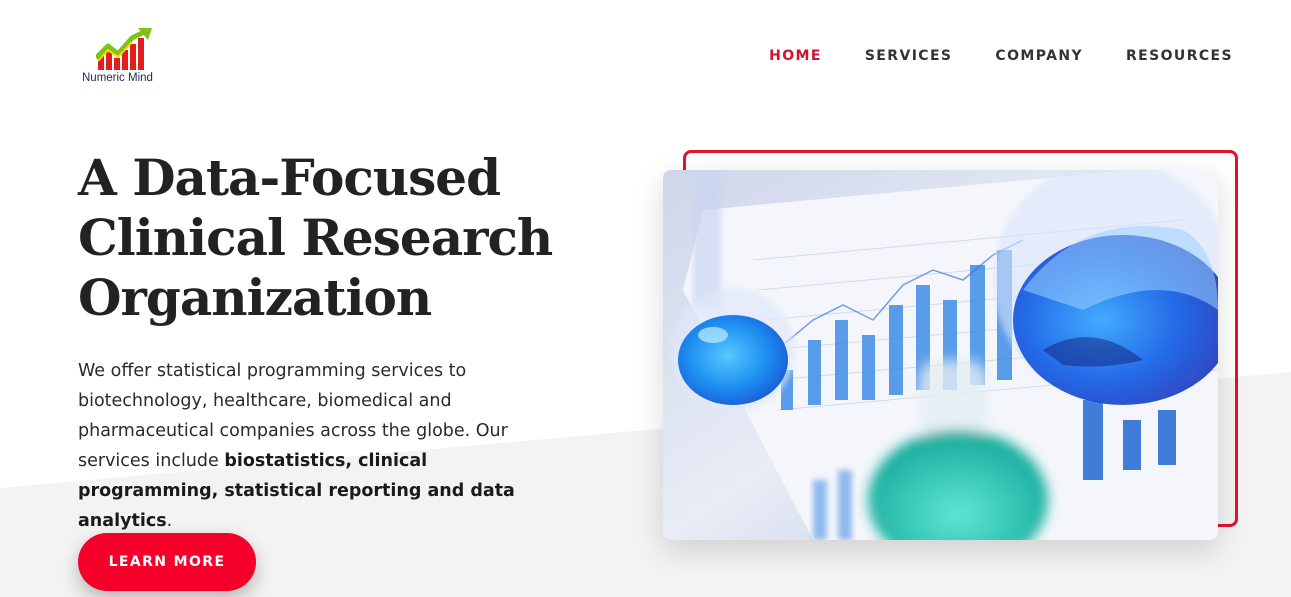 The width and height of the screenshot is (1291, 597). What do you see at coordinates (1039, 56) in the screenshot?
I see `nav-item-company: COMPANY` at bounding box center [1039, 56].